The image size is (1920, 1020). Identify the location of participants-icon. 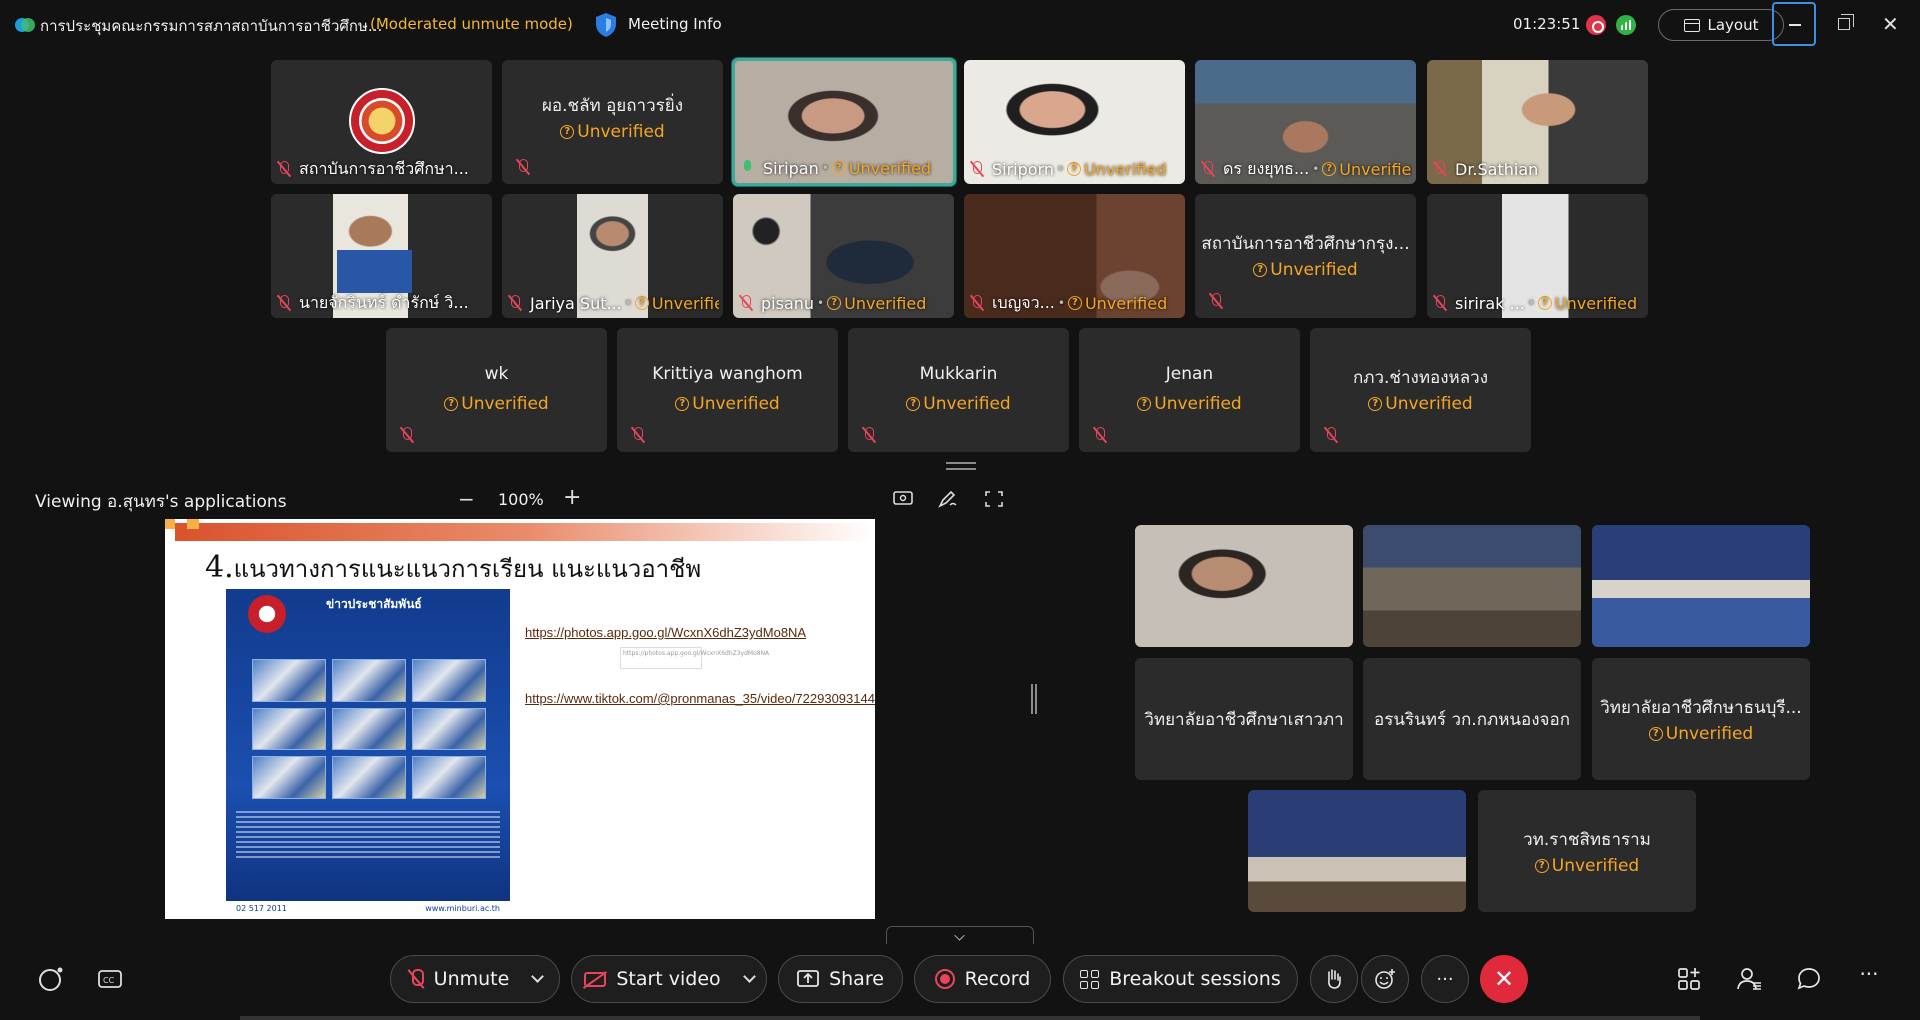
(1749, 979).